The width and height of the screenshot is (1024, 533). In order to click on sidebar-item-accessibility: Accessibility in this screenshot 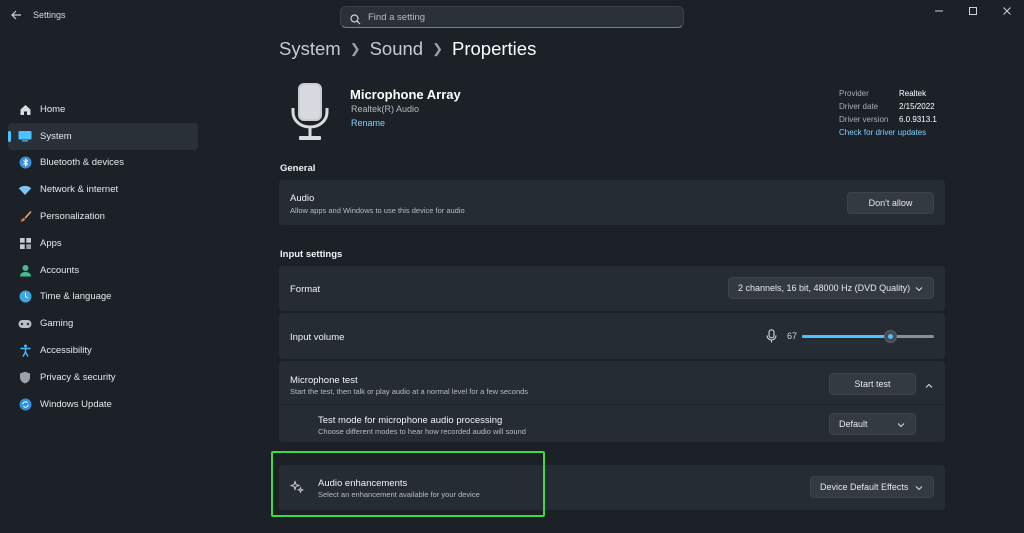, I will do `click(103, 350)`.